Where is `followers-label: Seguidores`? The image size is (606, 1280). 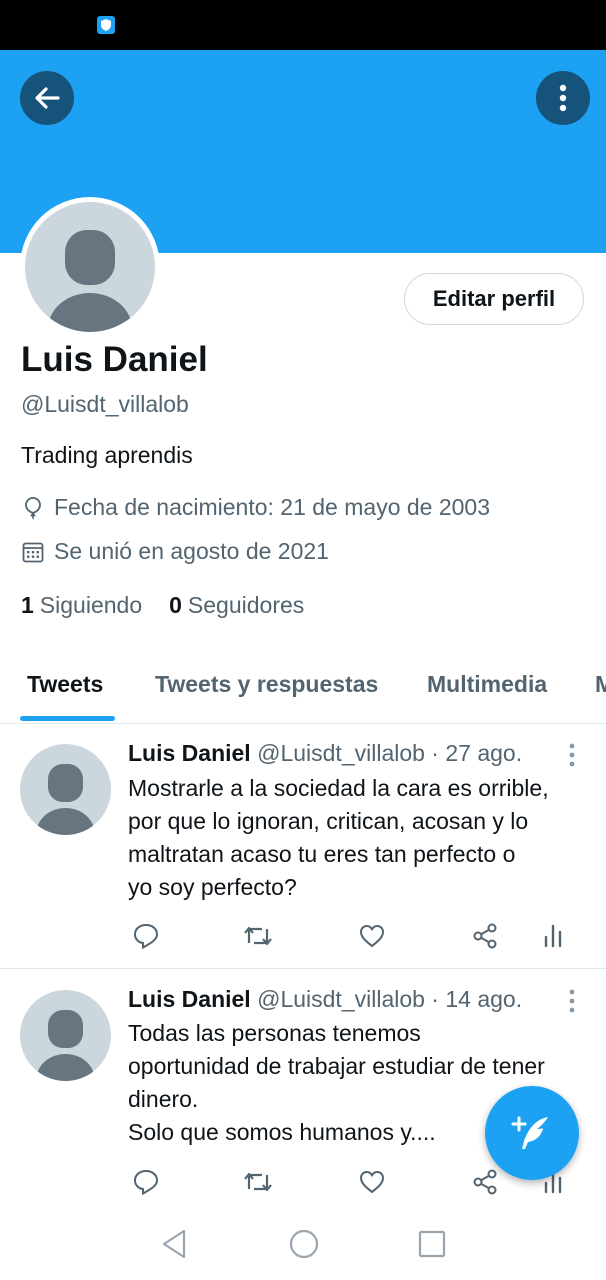 followers-label: Seguidores is located at coordinates (246, 605).